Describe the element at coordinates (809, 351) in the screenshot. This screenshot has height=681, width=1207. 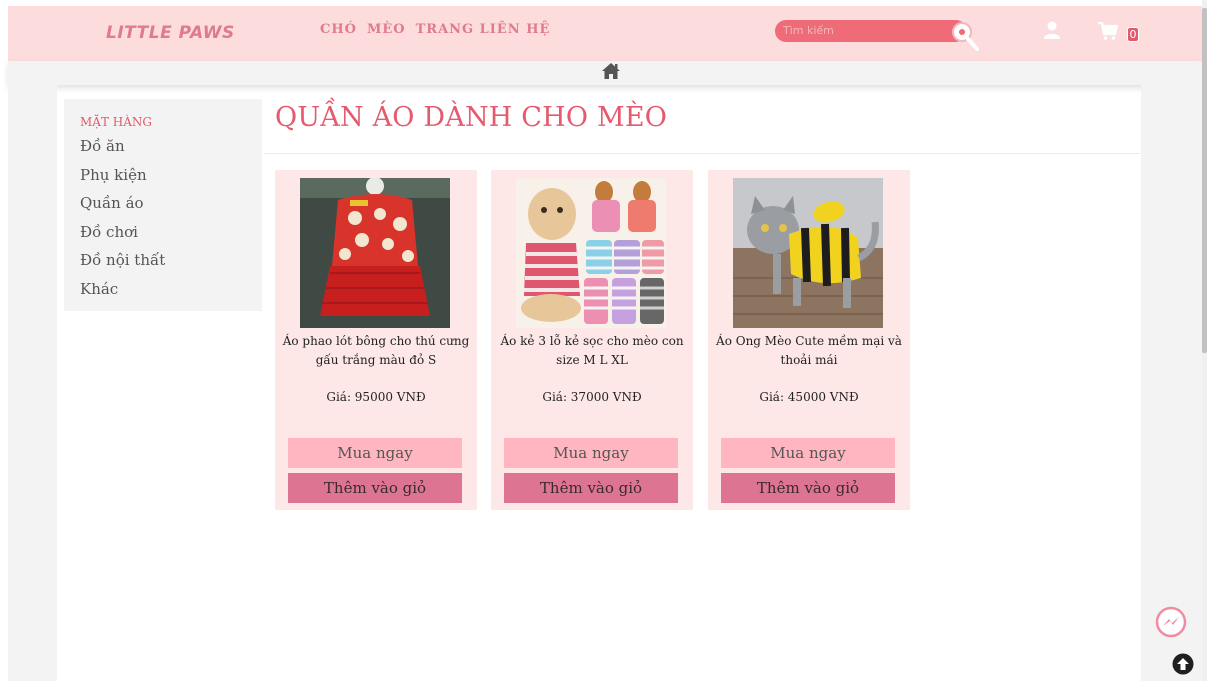
I see `product-name: Áo Ong Mèo Cute mềm mại và thoải mái` at that location.